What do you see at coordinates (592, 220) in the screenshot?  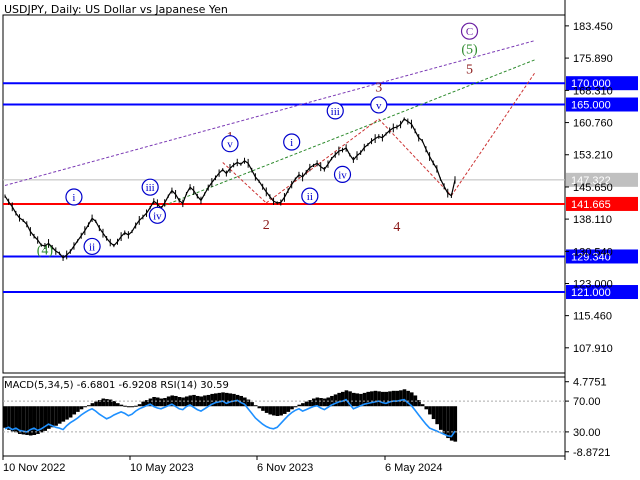 I see `price-tick-label: 138.110` at bounding box center [592, 220].